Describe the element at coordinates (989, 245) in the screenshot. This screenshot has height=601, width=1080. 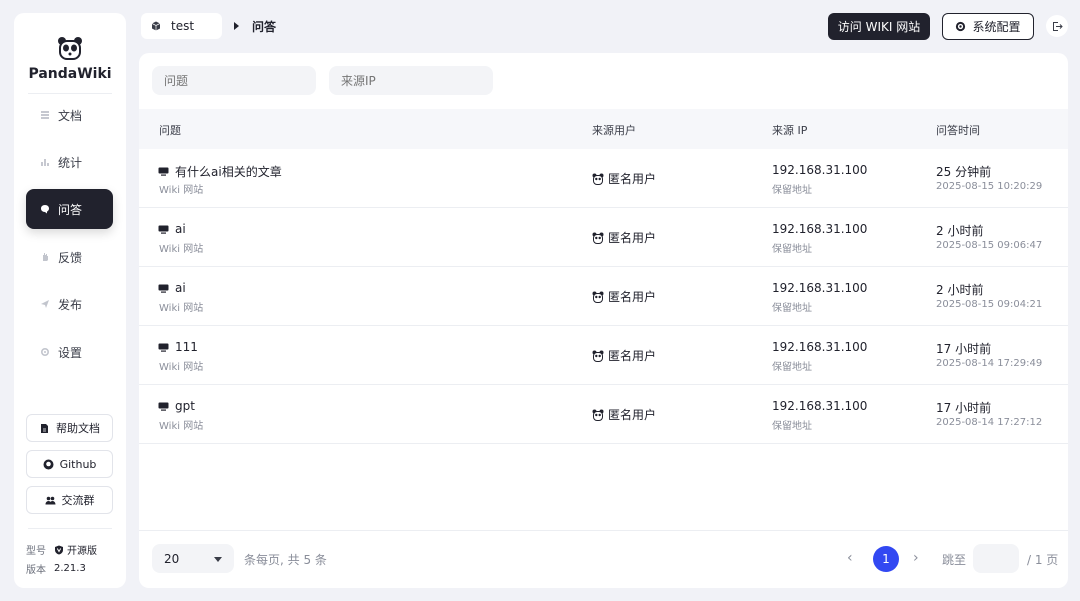
I see `timestamp: 2025-08-15 09:06:47` at that location.